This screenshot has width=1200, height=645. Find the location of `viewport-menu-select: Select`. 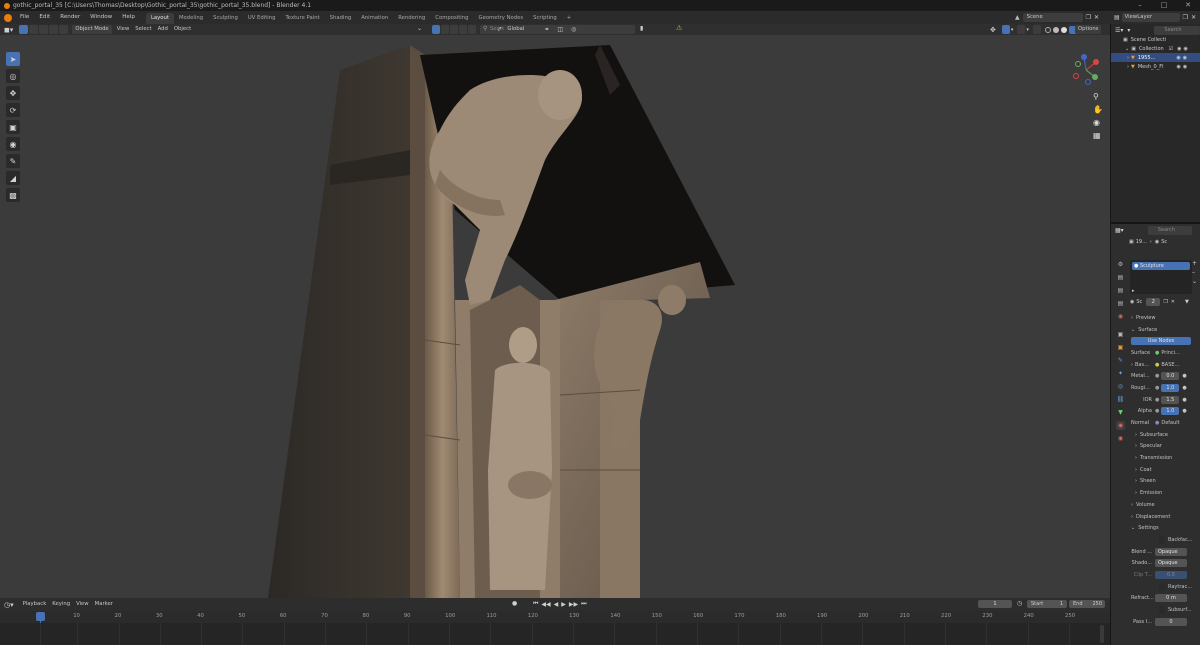

viewport-menu-select: Select is located at coordinates (143, 29).